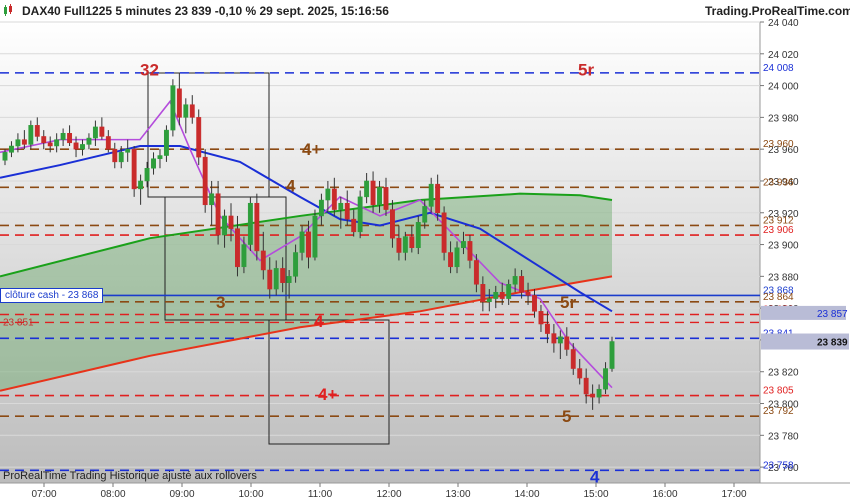 This screenshot has height=500, width=850. I want to click on y-tick-label: 23 900, so click(783, 246).